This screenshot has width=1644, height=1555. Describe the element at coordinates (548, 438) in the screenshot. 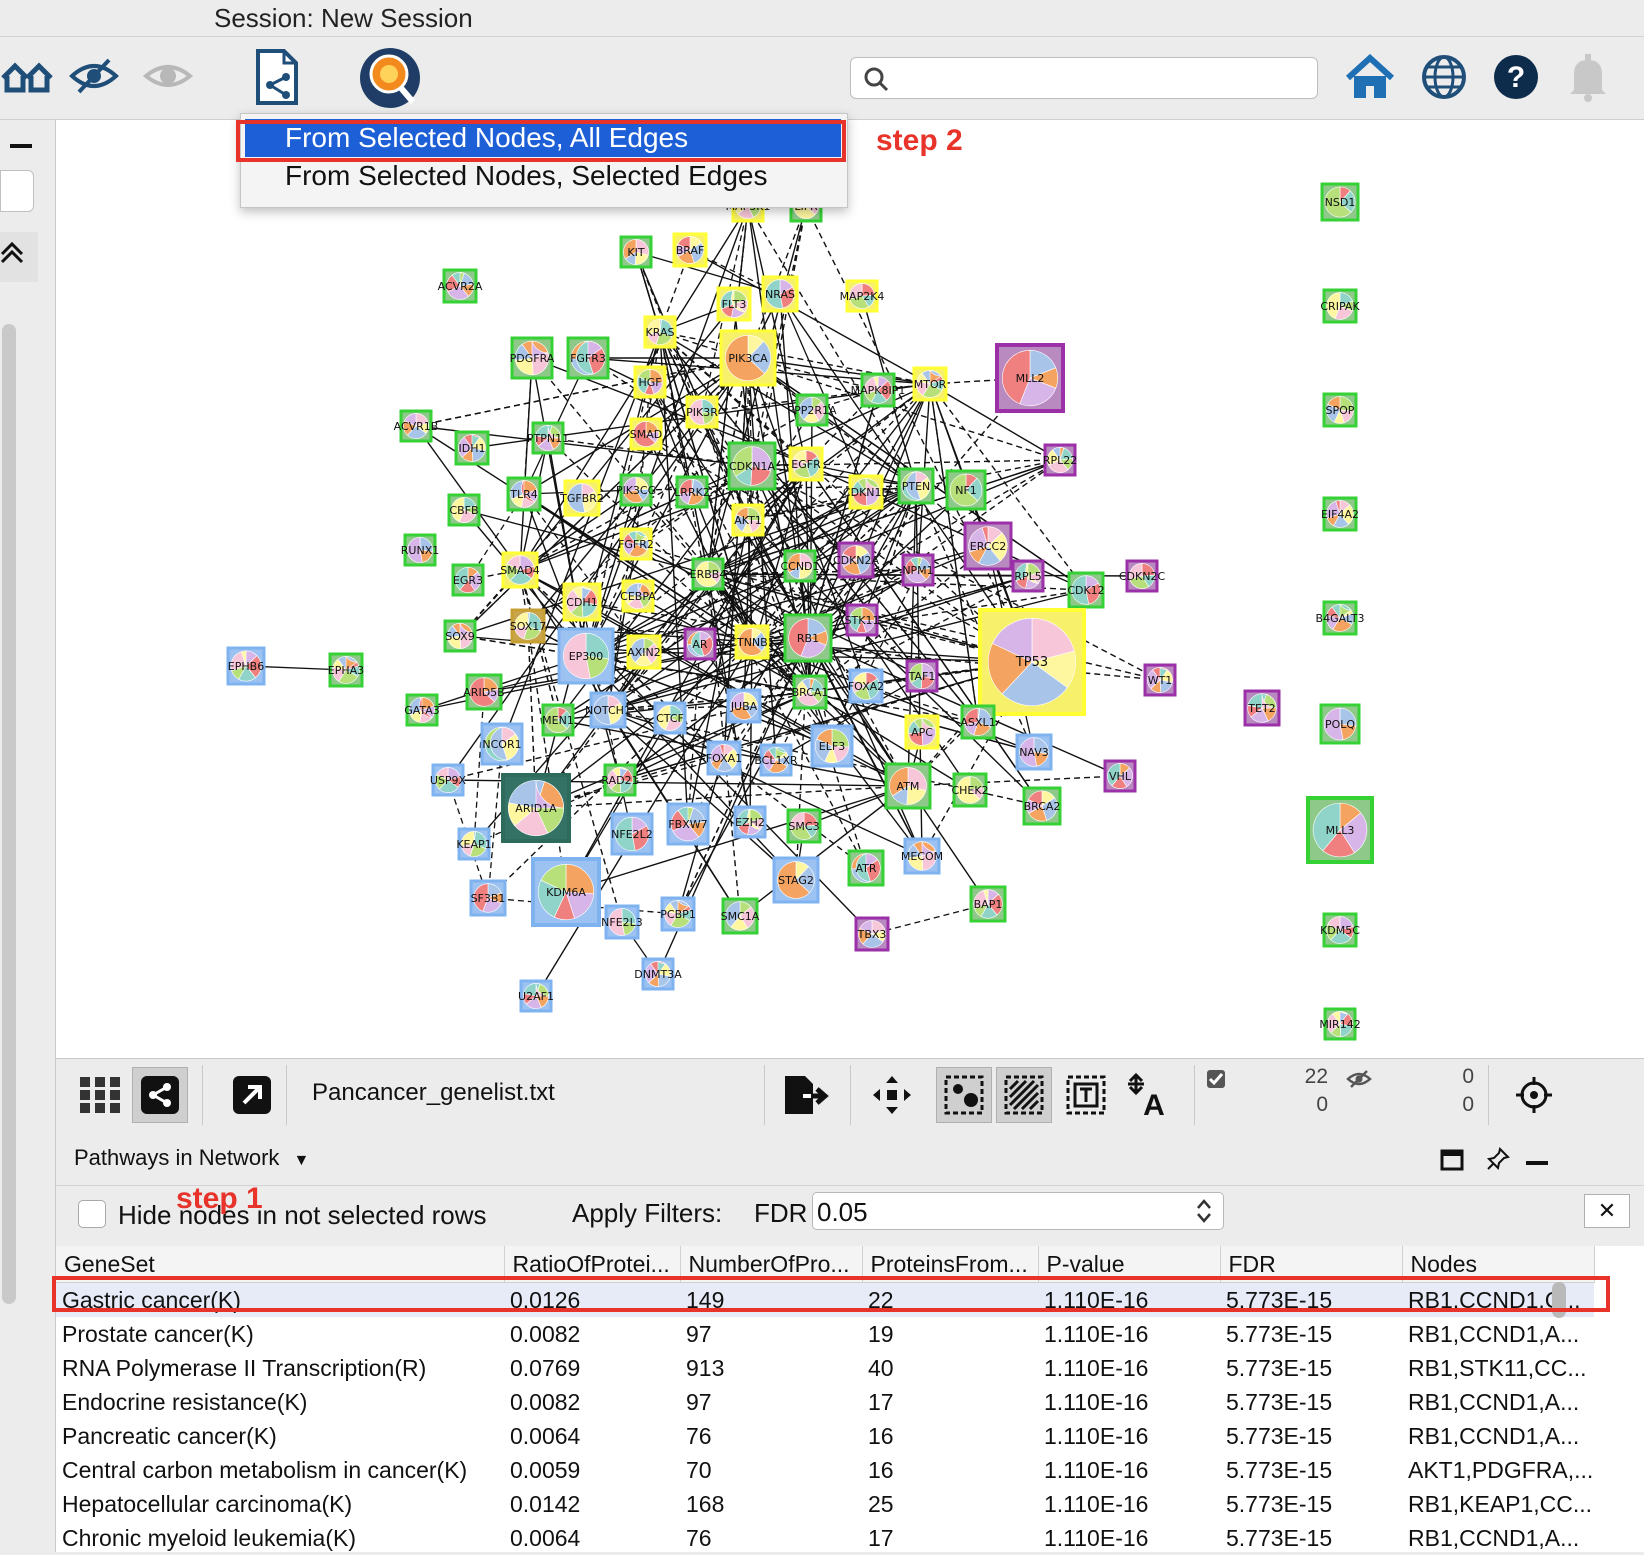

I see `network-node: PTPN11` at that location.